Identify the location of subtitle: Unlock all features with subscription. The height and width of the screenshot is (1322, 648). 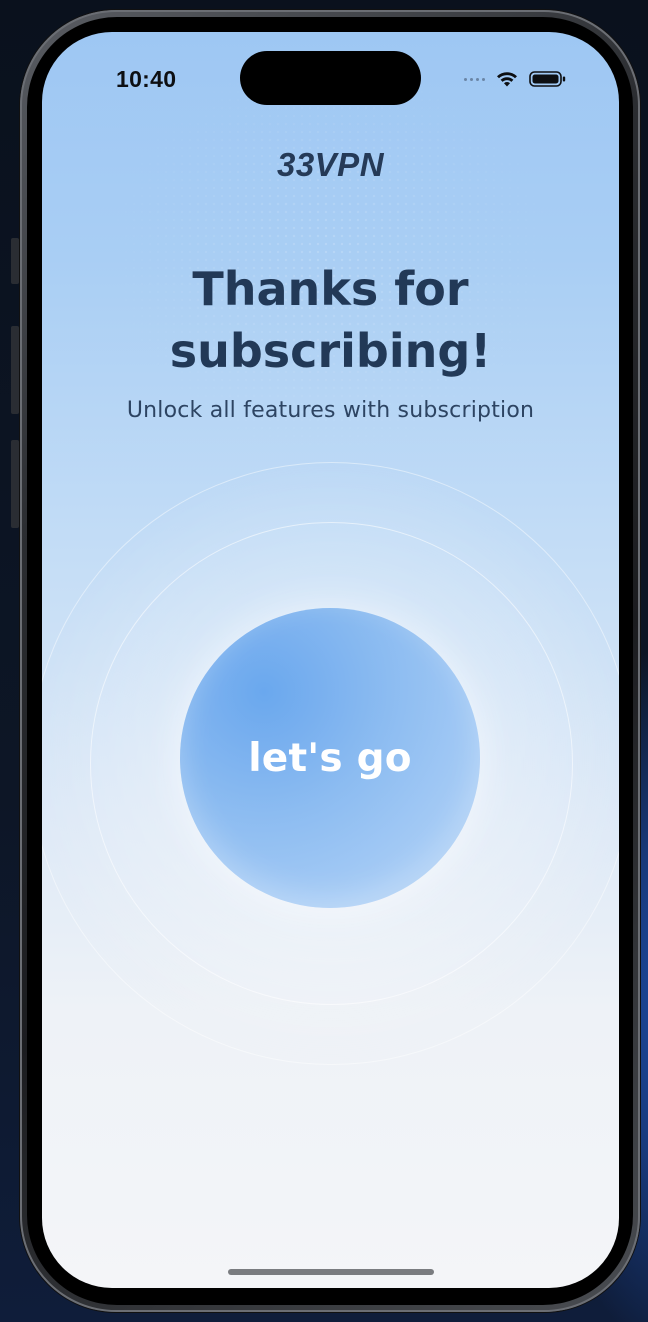
(330, 410).